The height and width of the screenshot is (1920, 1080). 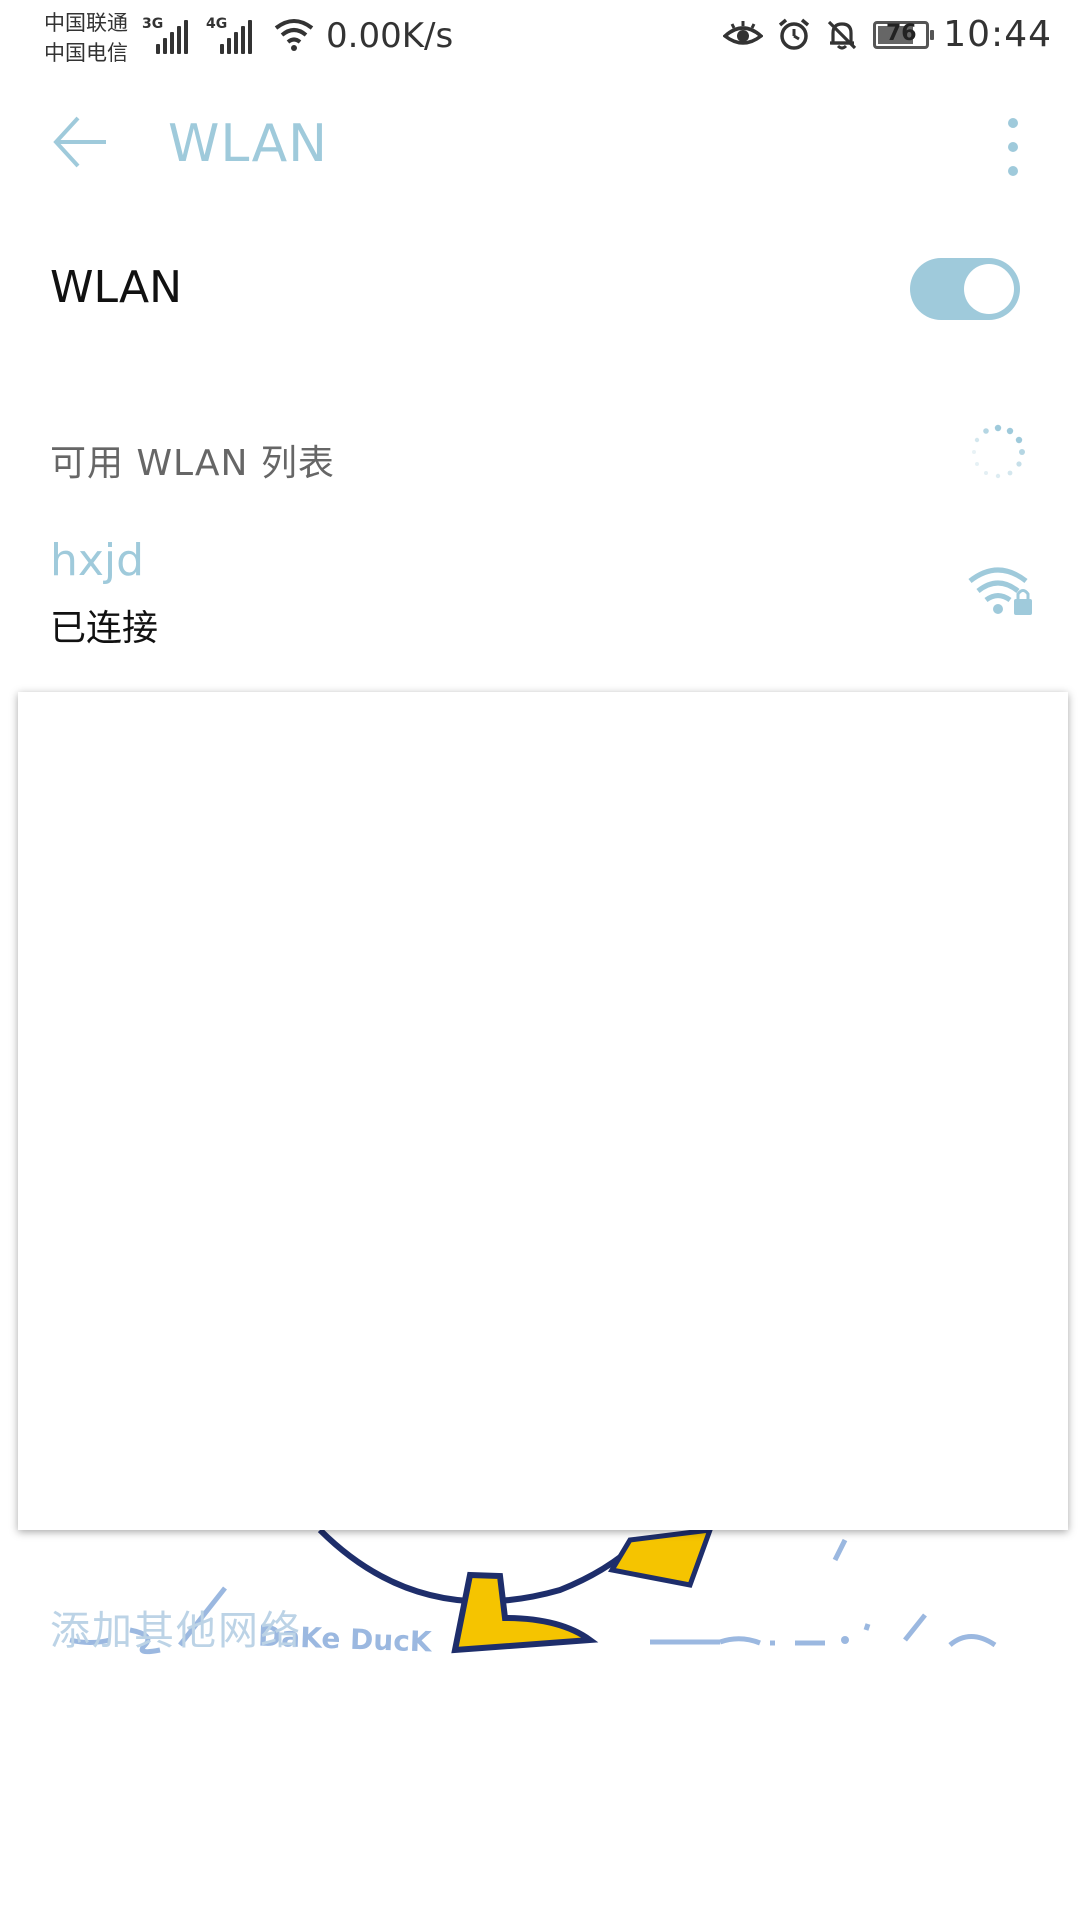 What do you see at coordinates (989, 289) in the screenshot?
I see `switch-knob` at bounding box center [989, 289].